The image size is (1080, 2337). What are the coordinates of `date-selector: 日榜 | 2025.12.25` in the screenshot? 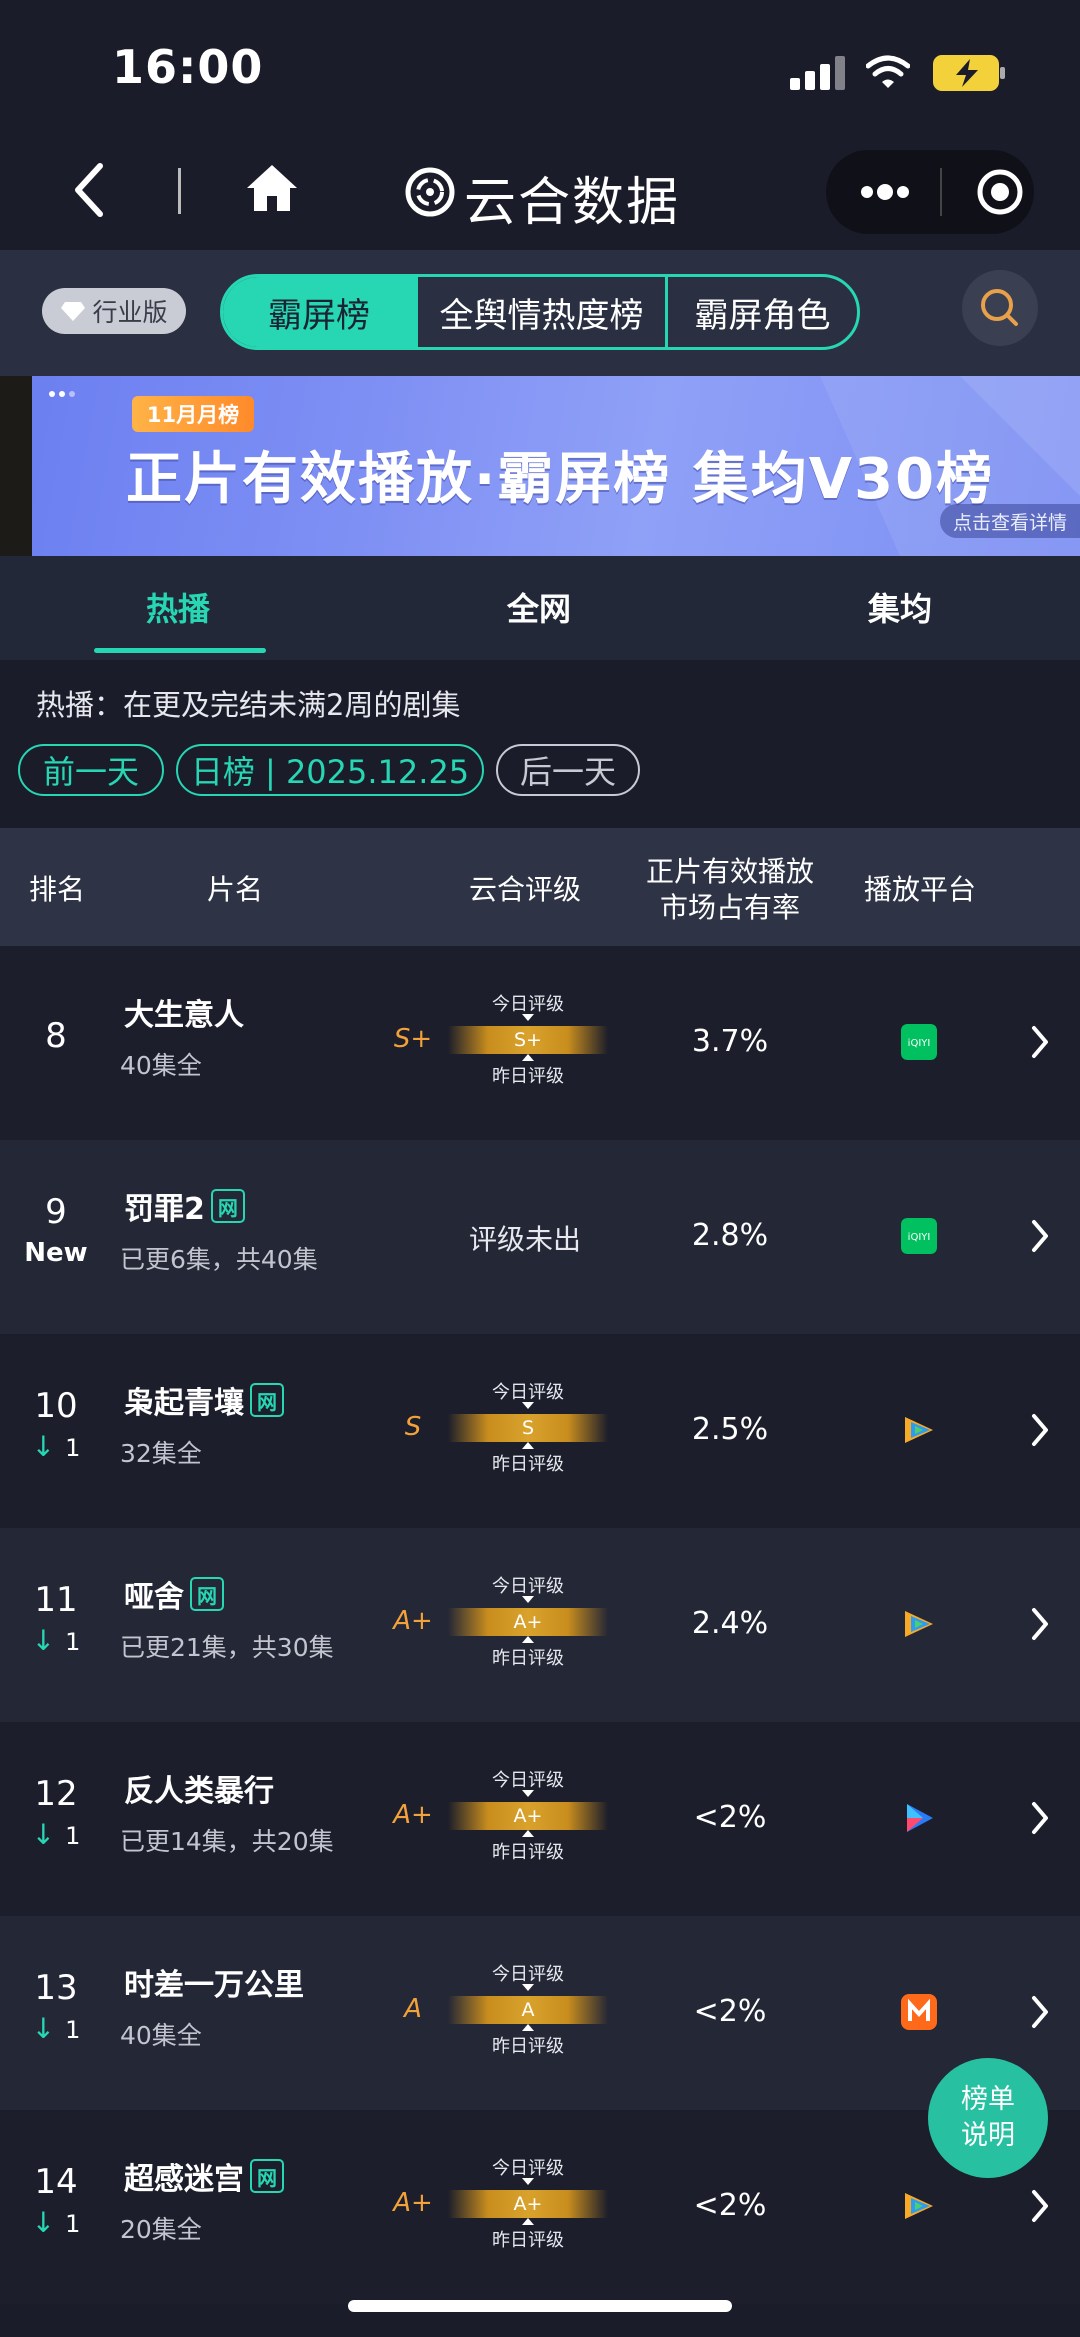 It's located at (330, 770).